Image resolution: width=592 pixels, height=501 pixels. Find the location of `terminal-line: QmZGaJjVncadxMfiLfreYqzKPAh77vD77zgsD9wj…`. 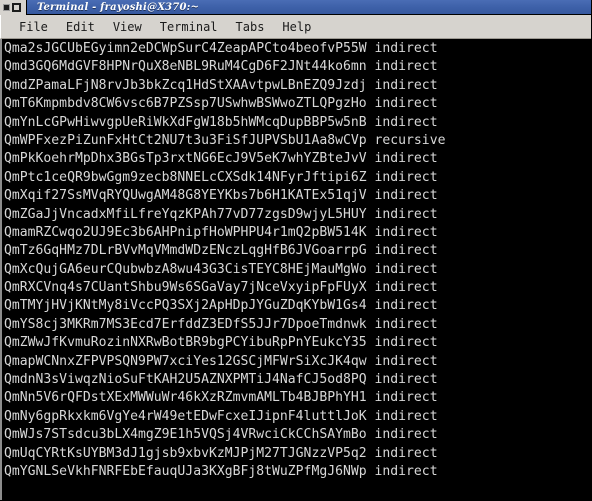

terminal-line: QmZGaJjVncadxMfiLfreYqzKPAh77vD77zgsD9wj… is located at coordinates (221, 214).